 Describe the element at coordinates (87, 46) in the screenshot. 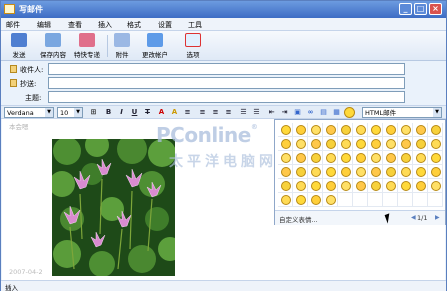

I see `express-button: 特快专递` at that location.